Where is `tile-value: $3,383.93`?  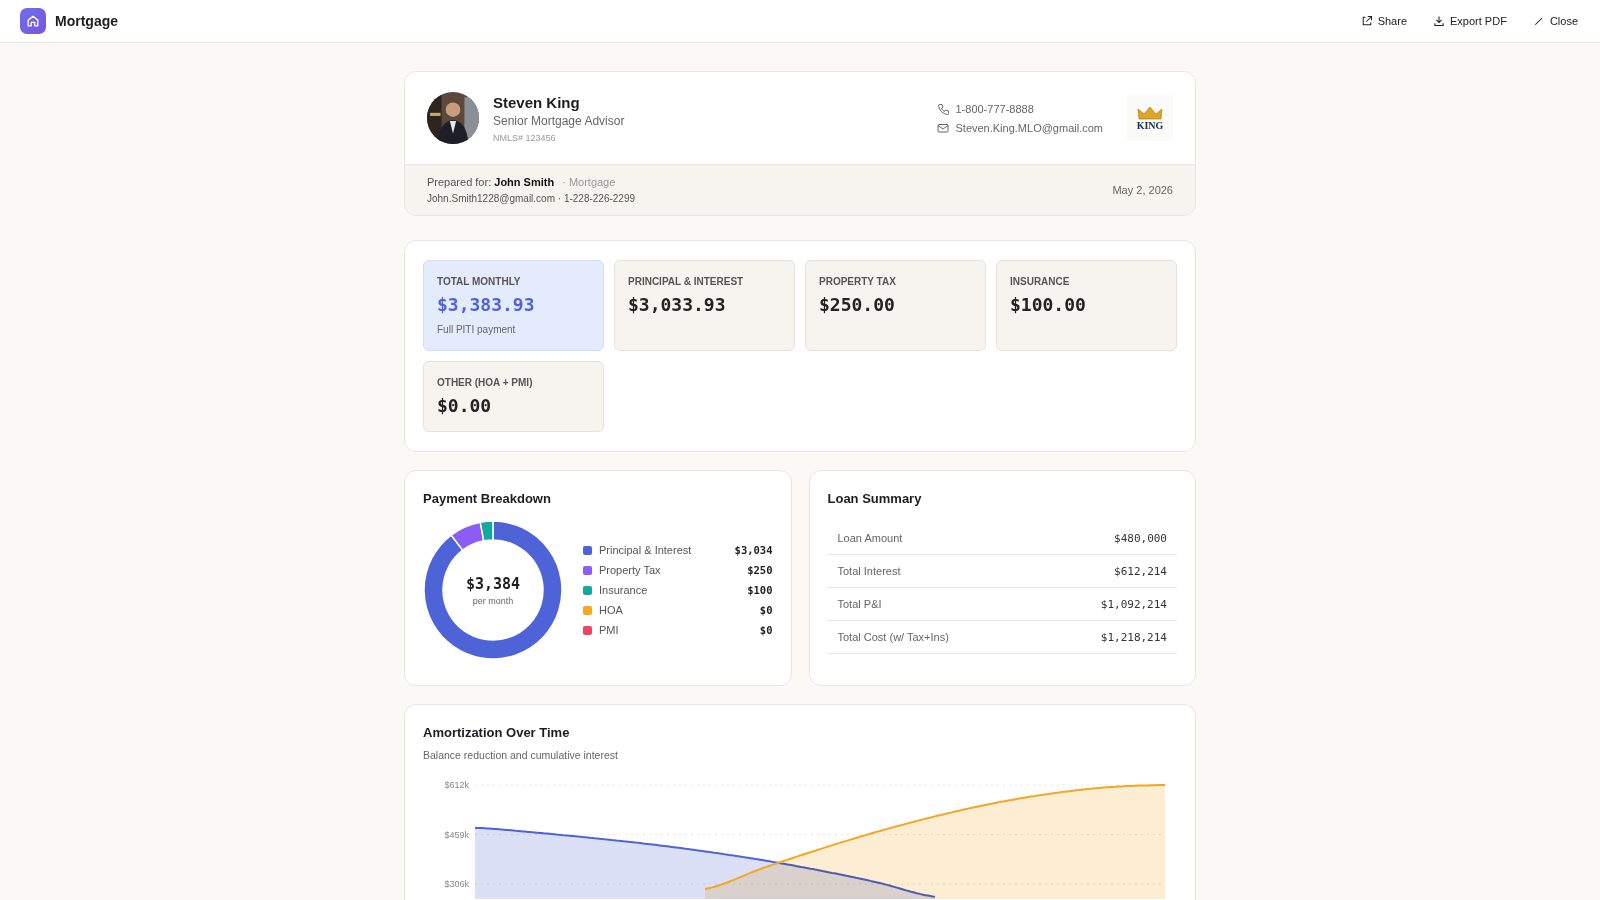
tile-value: $3,383.93 is located at coordinates (486, 304).